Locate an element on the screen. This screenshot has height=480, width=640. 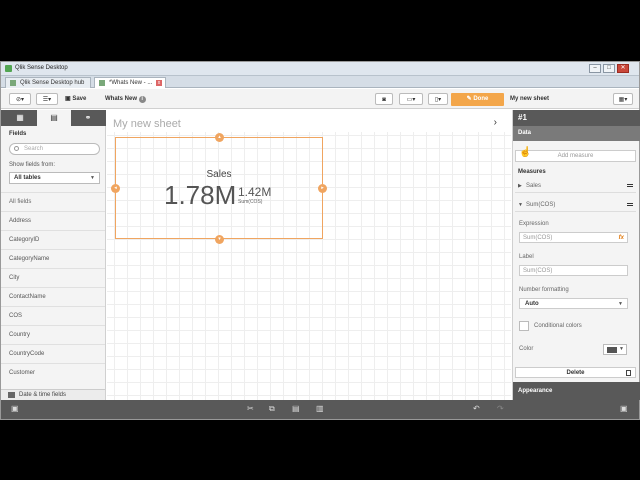
measures-title: Measures is located at coordinates (532, 172).